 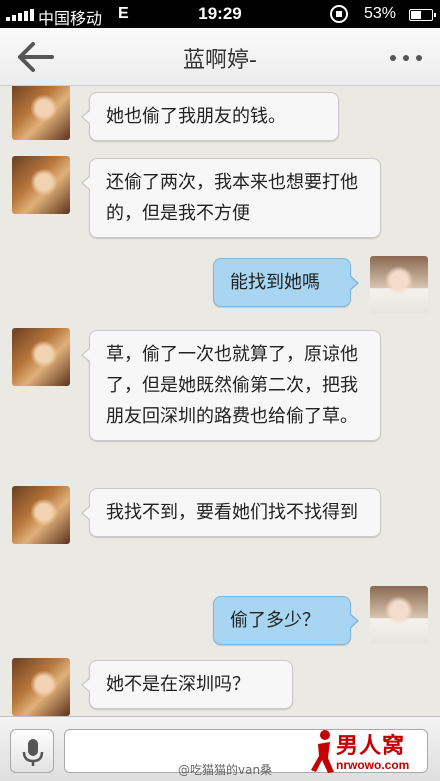 What do you see at coordinates (339, 14) in the screenshot?
I see `rotation-lock-icon` at bounding box center [339, 14].